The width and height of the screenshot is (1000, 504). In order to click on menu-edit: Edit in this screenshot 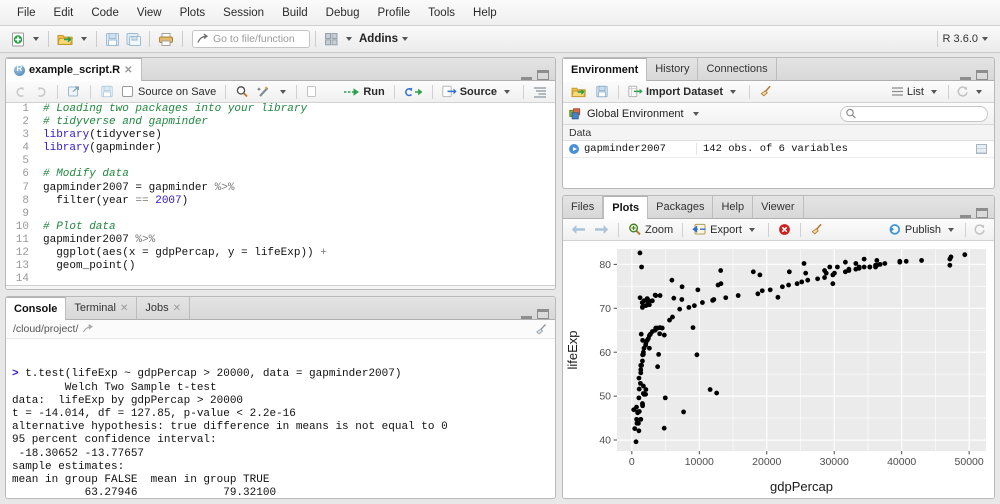, I will do `click(64, 13)`.